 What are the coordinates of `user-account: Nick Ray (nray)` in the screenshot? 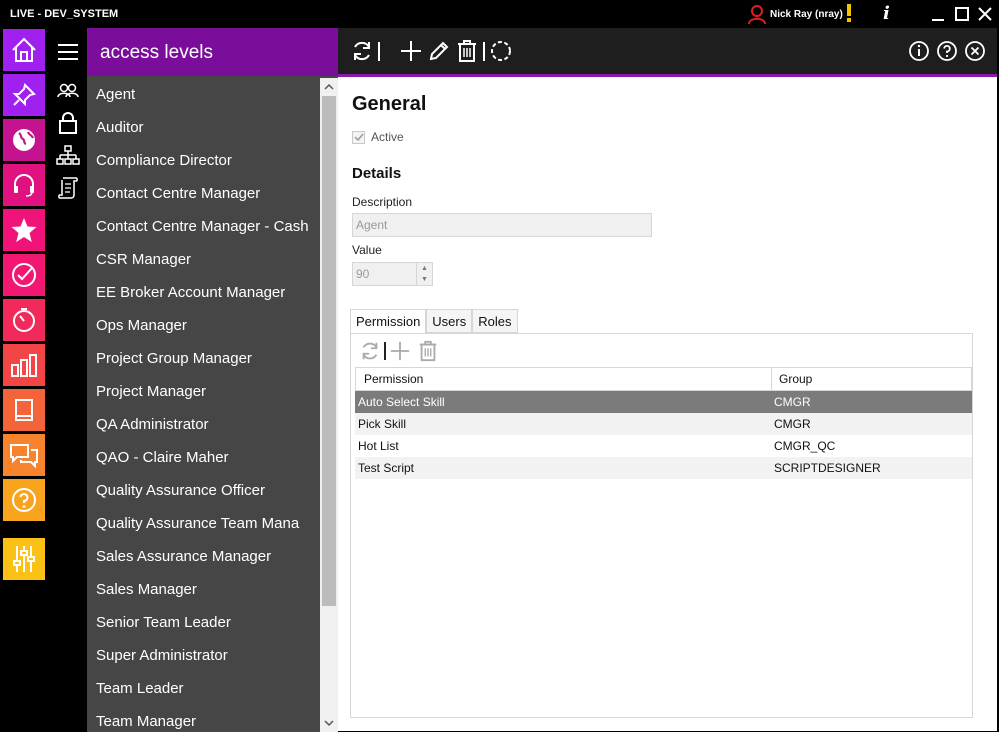 It's located at (795, 14).